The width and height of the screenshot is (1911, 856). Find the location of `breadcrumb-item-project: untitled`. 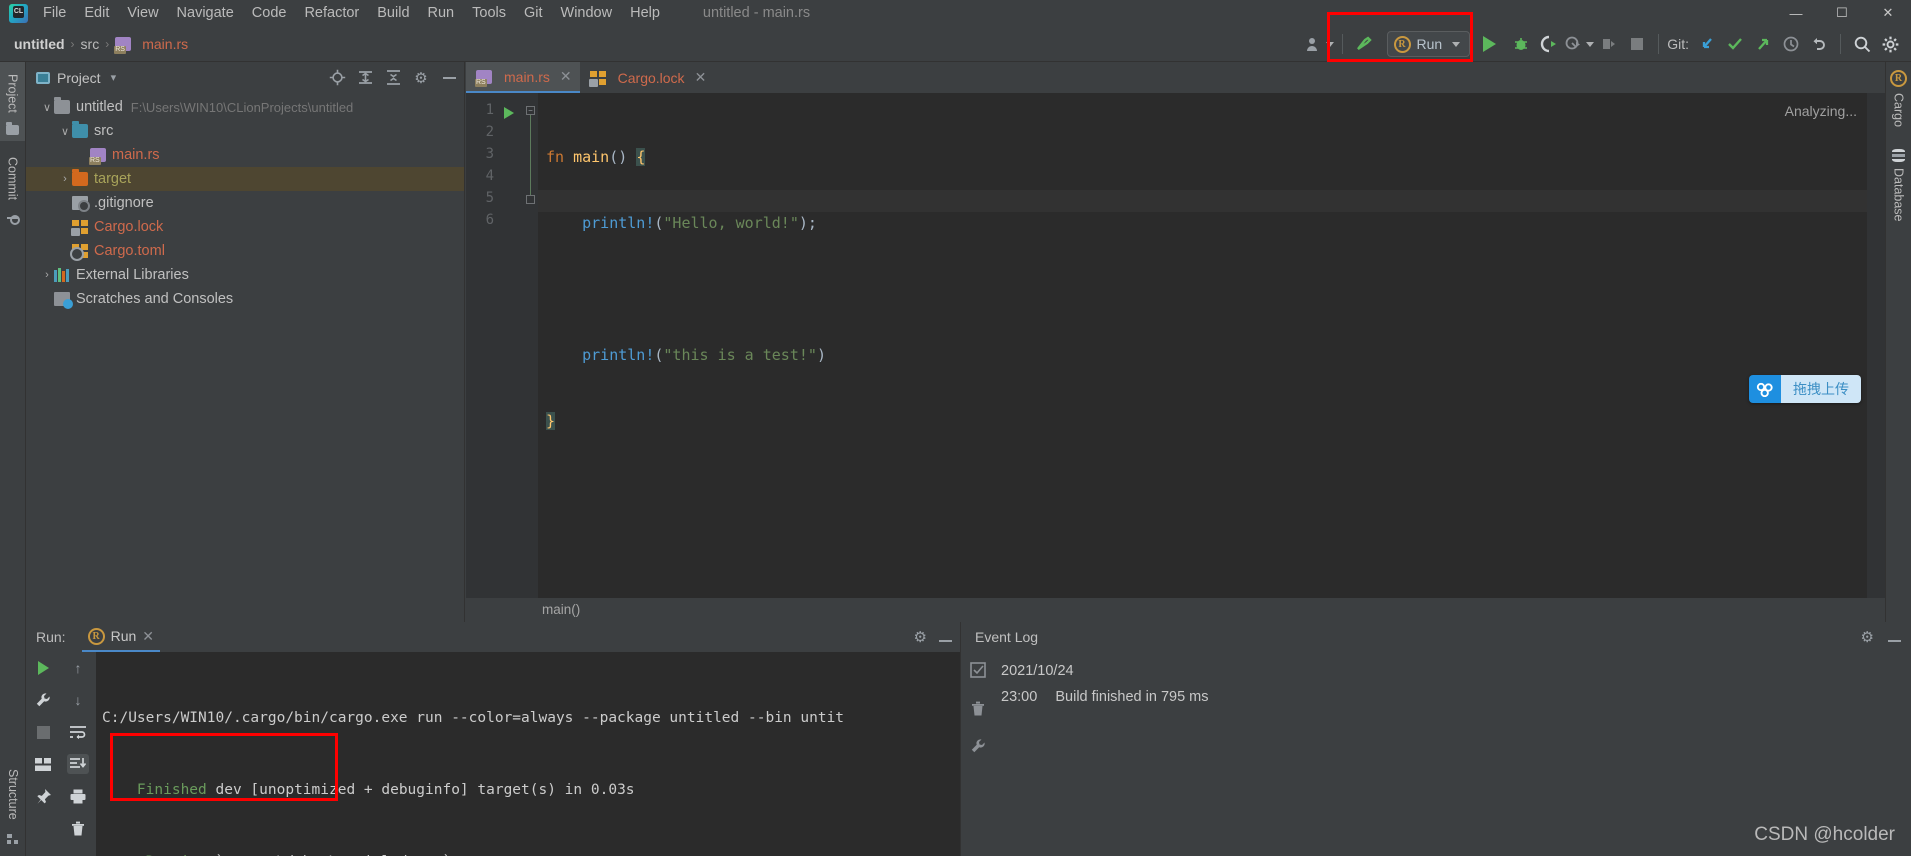

breadcrumb-item-project: untitled is located at coordinates (39, 44).